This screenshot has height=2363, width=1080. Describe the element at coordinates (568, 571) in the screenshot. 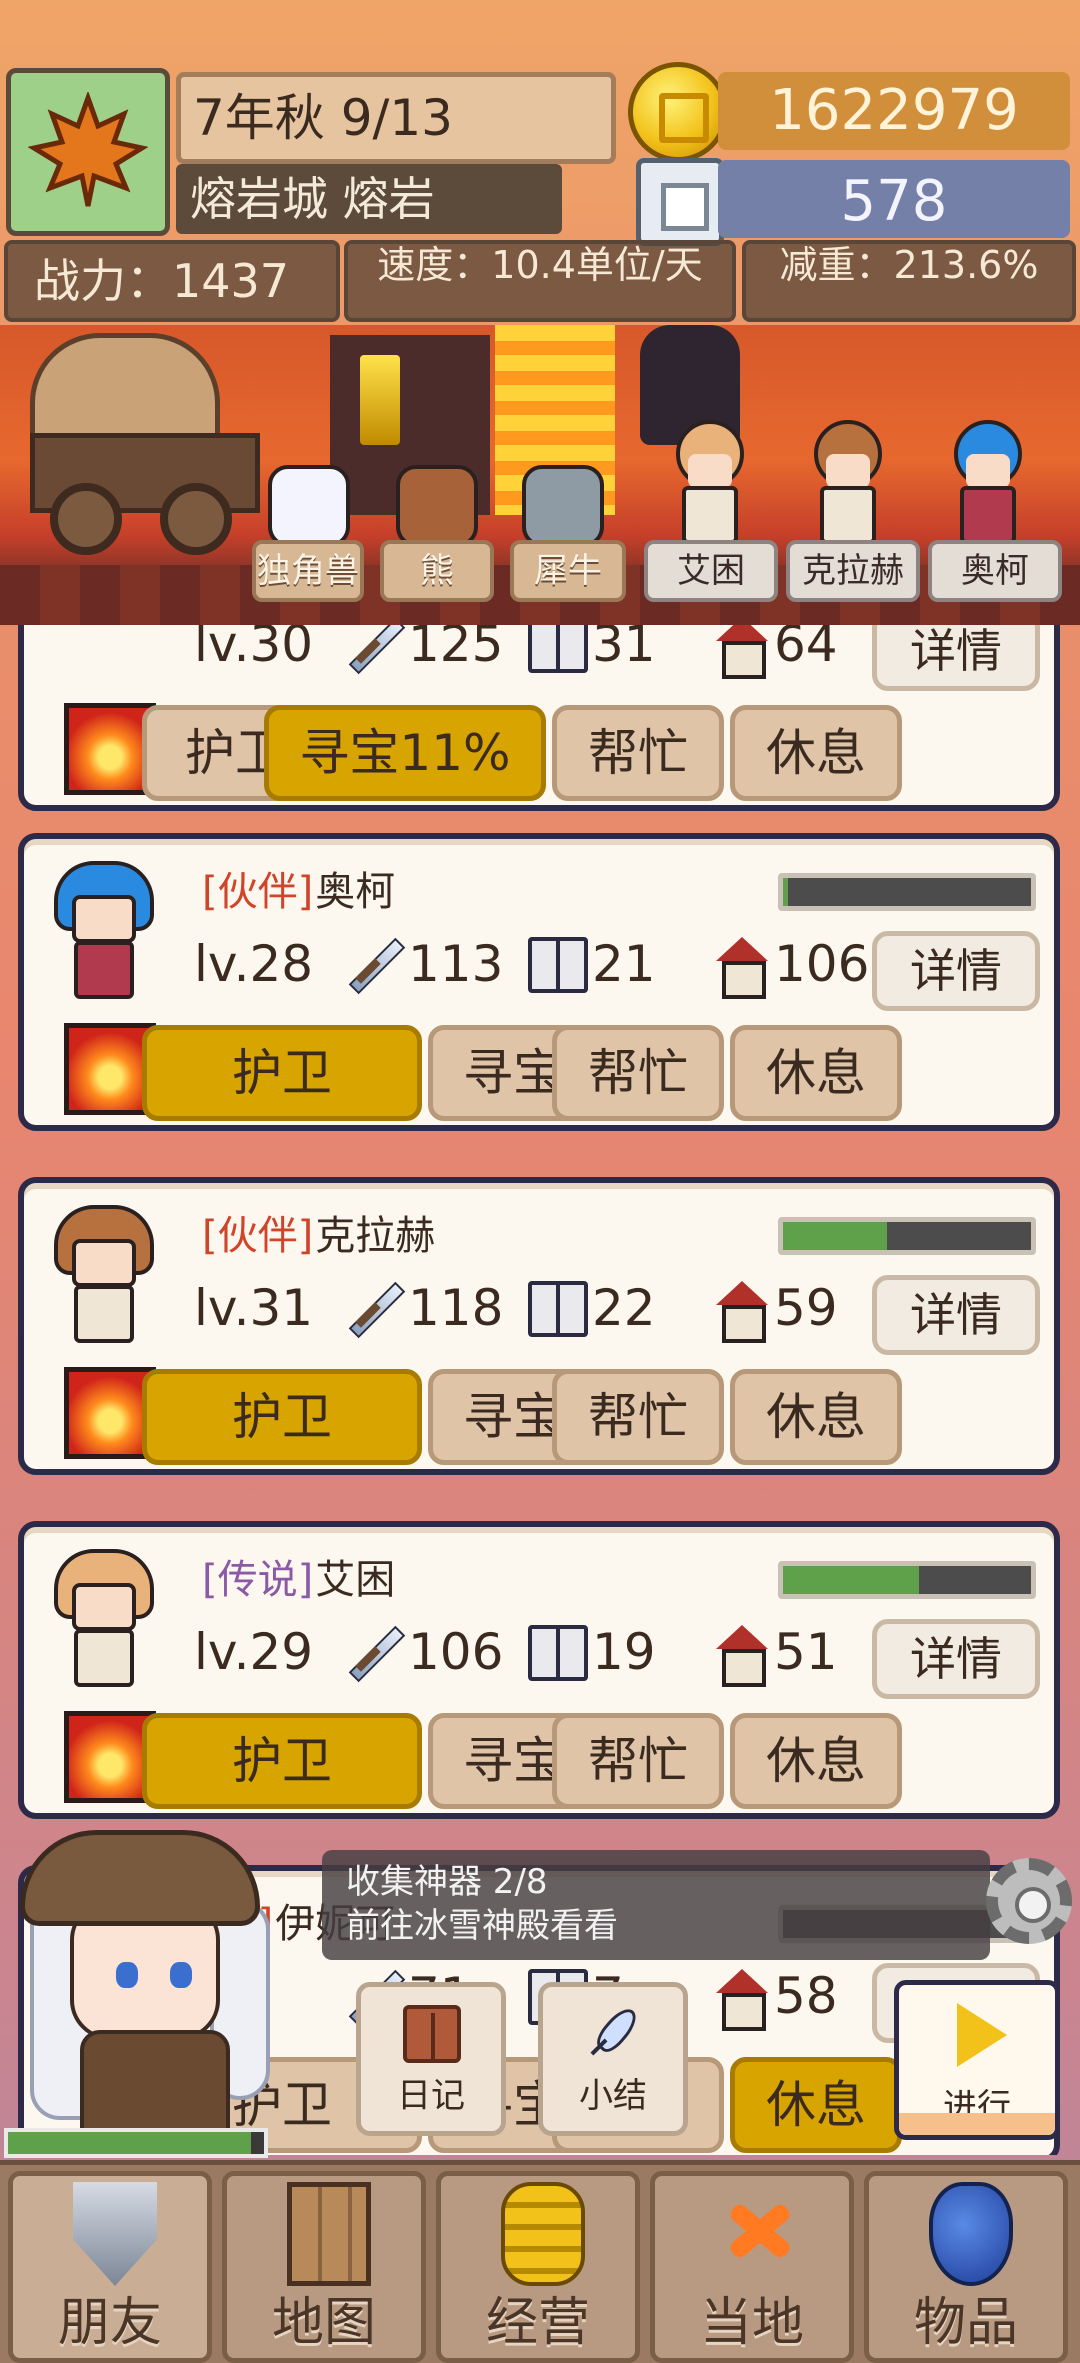

I see `pet-tag-rhino: 犀牛` at that location.